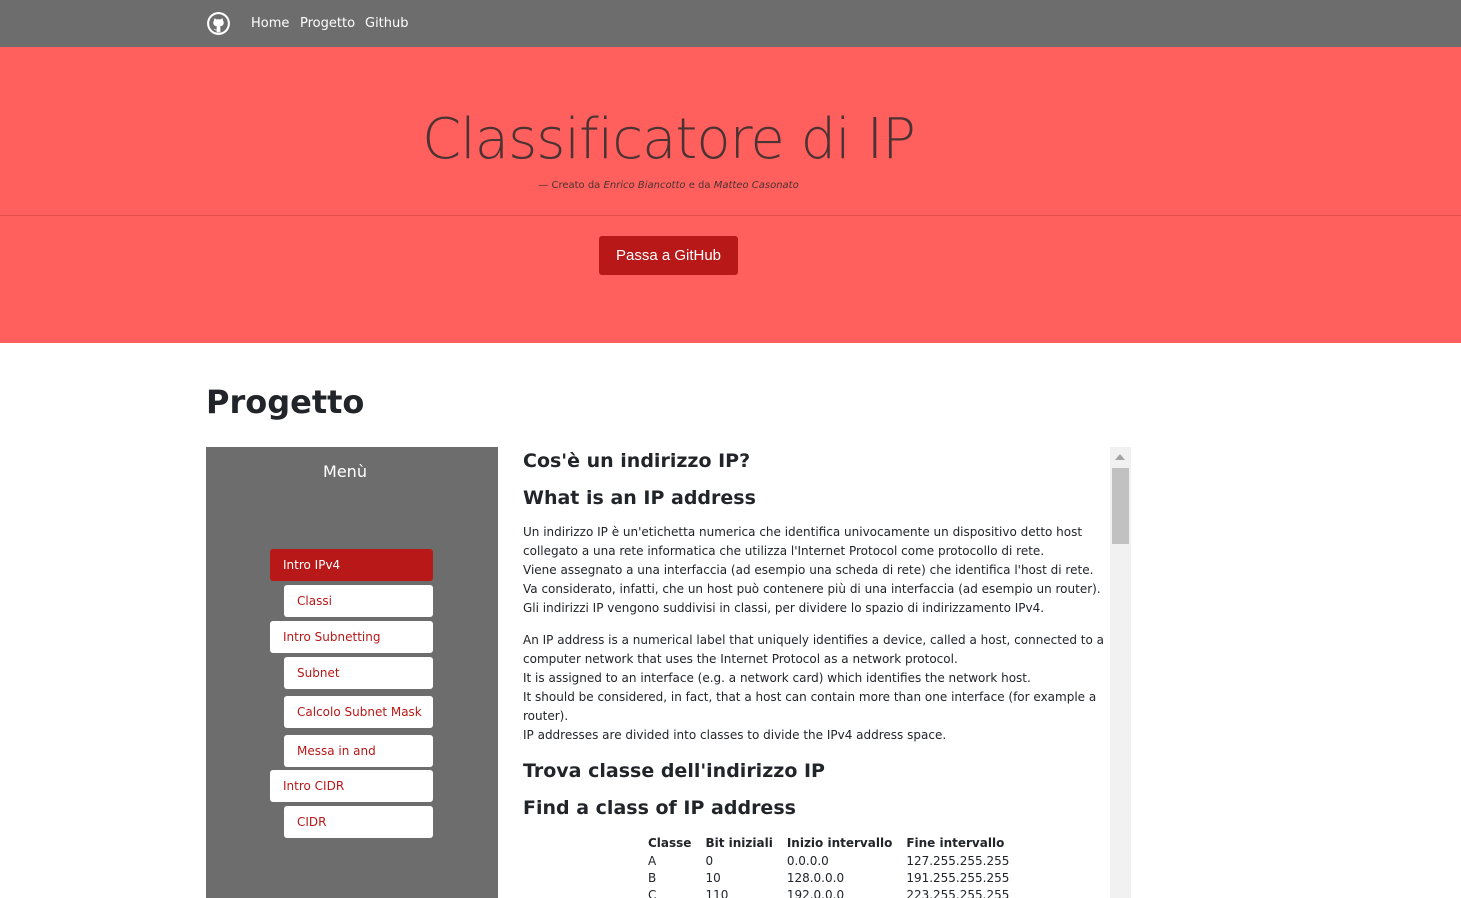 This screenshot has width=1461, height=898. I want to click on github-button: Passa a GitHub, so click(668, 255).